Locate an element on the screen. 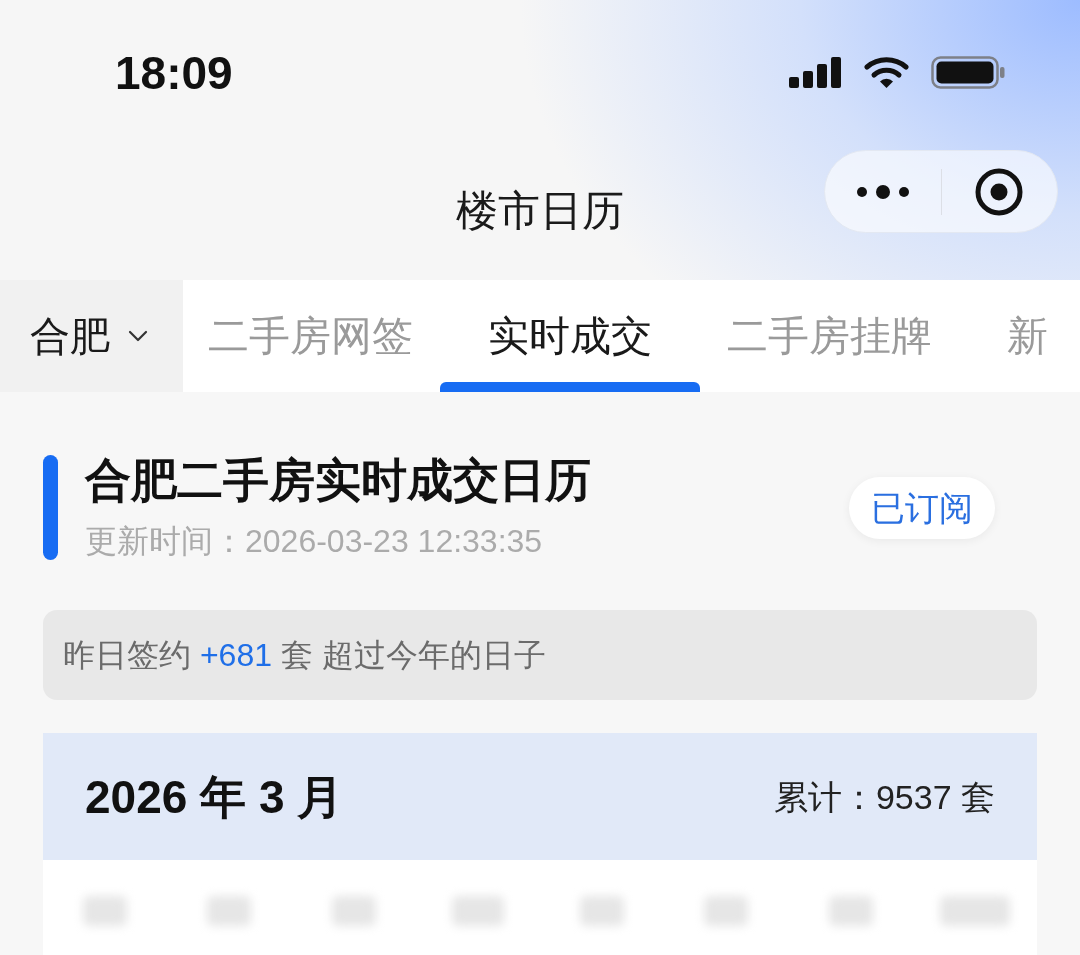 This screenshot has height=955, width=1080. signal-icon is located at coordinates (815, 72).